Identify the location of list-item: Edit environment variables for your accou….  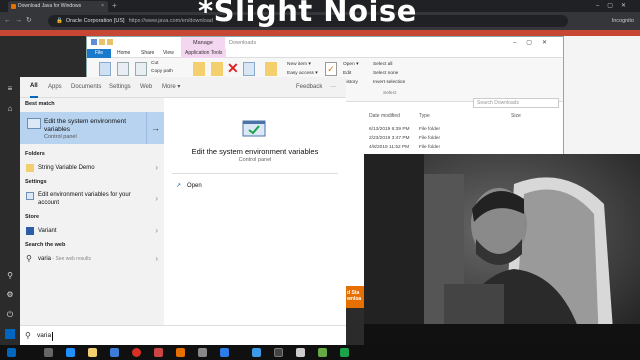
(92, 199).